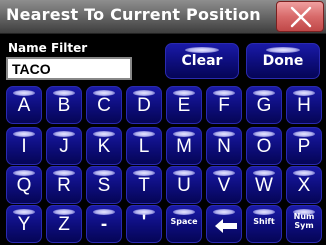 The width and height of the screenshot is (326, 245). Describe the element at coordinates (144, 185) in the screenshot. I see `key-t: T` at that location.